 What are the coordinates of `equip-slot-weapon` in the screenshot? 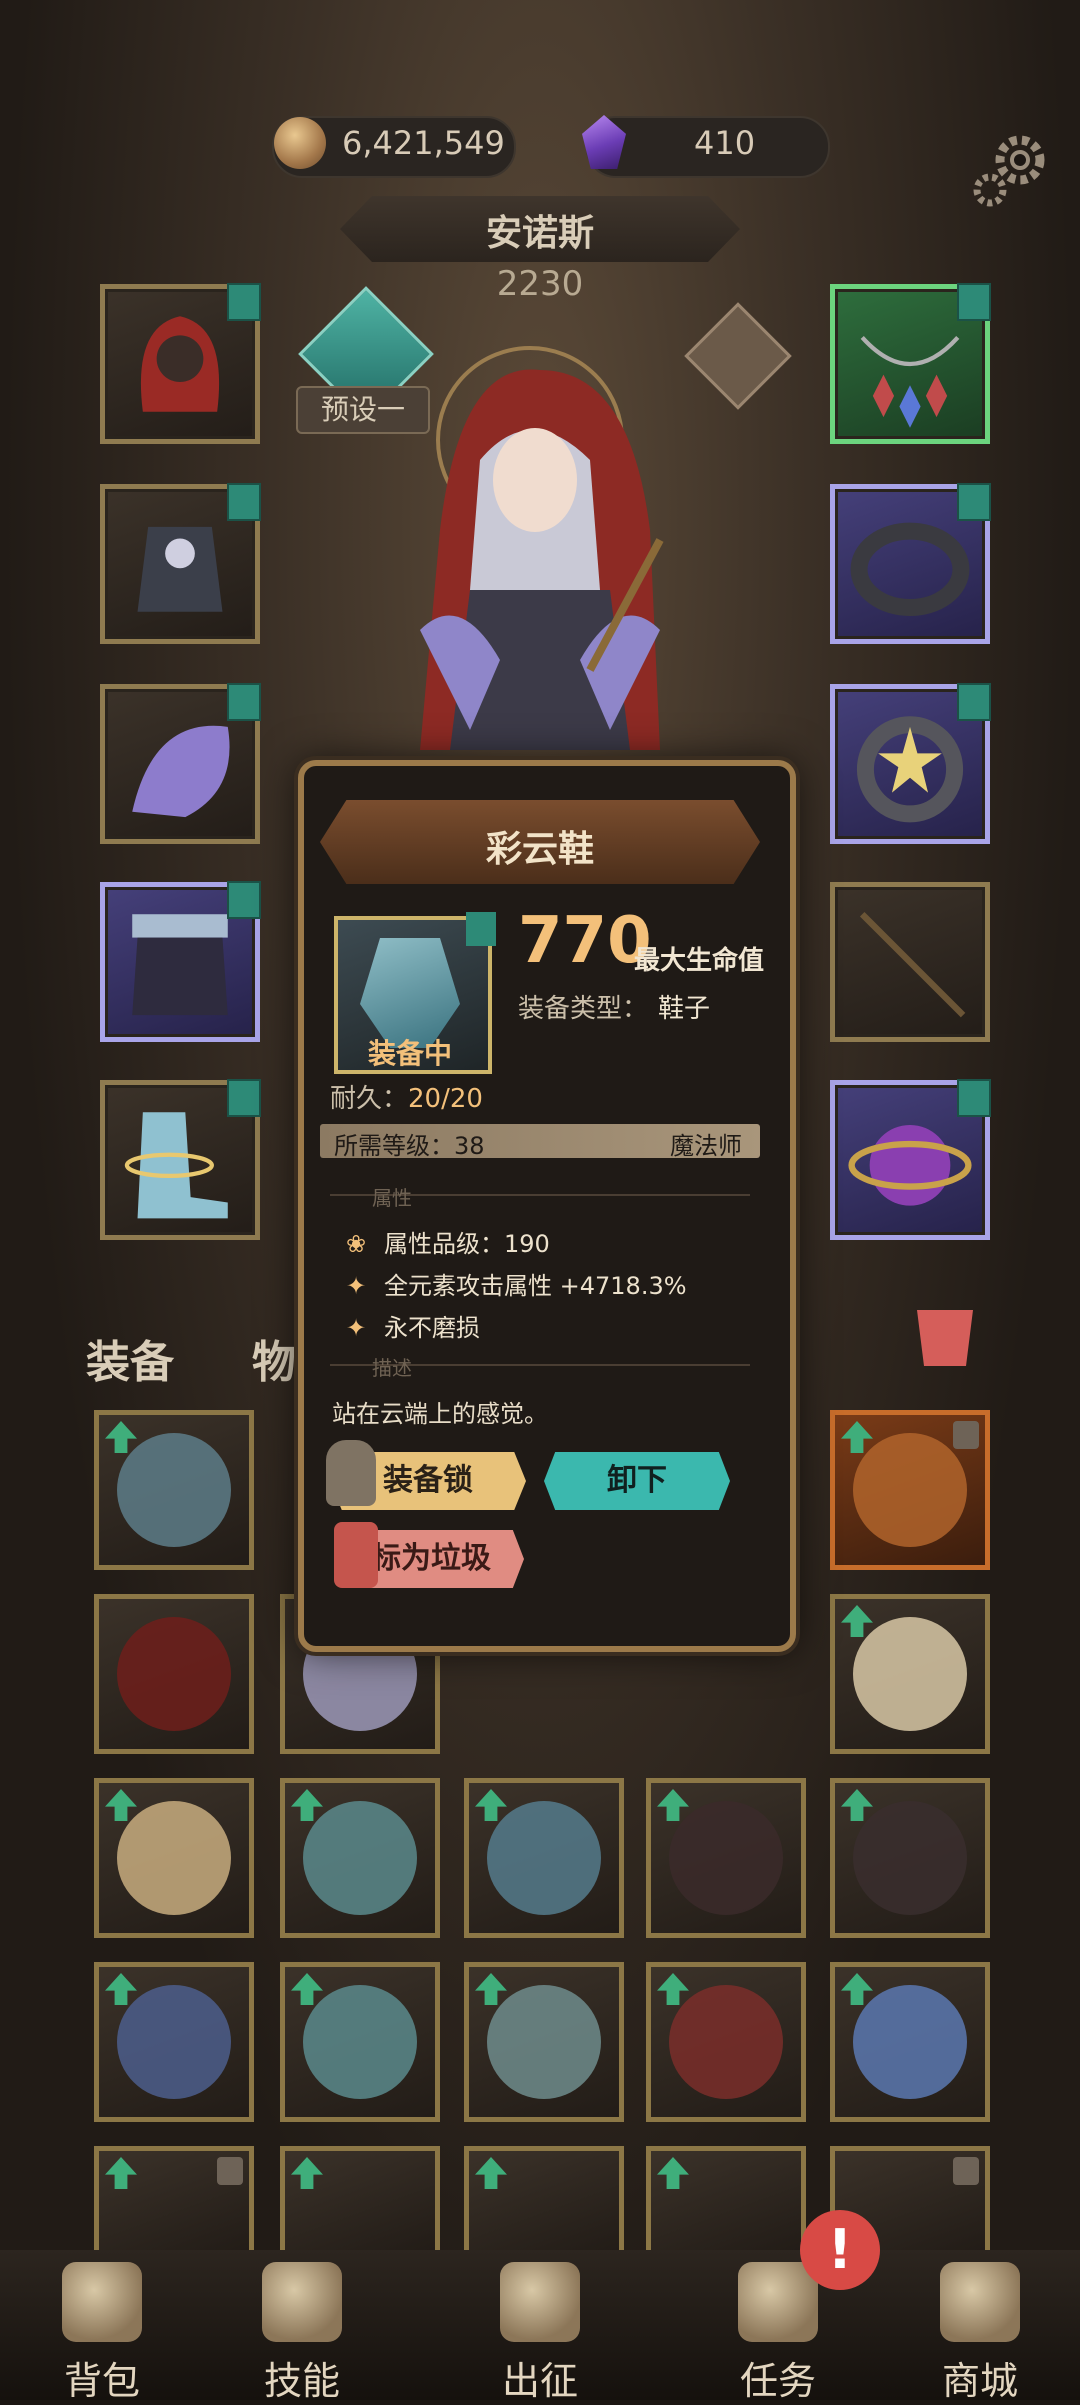 It's located at (910, 962).